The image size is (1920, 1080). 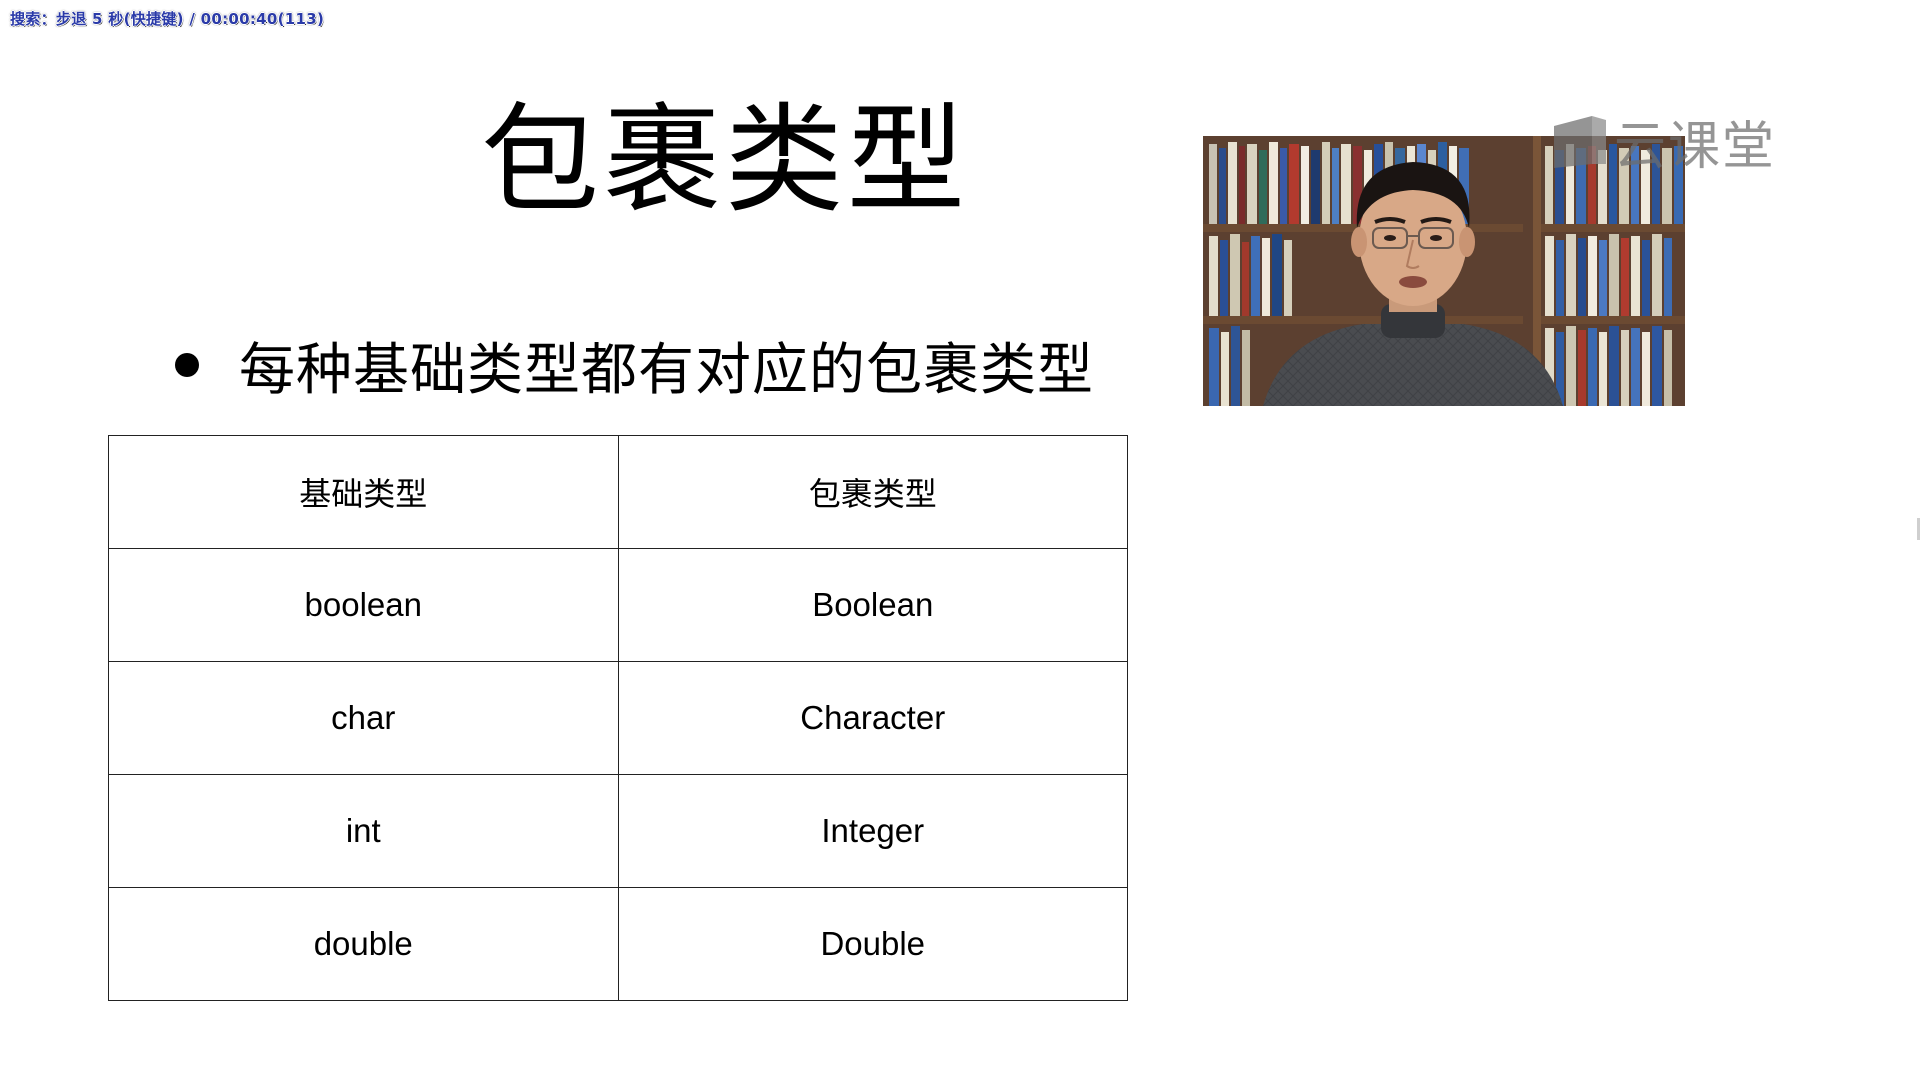 I want to click on cell-wrapper: Character, so click(x=872, y=718).